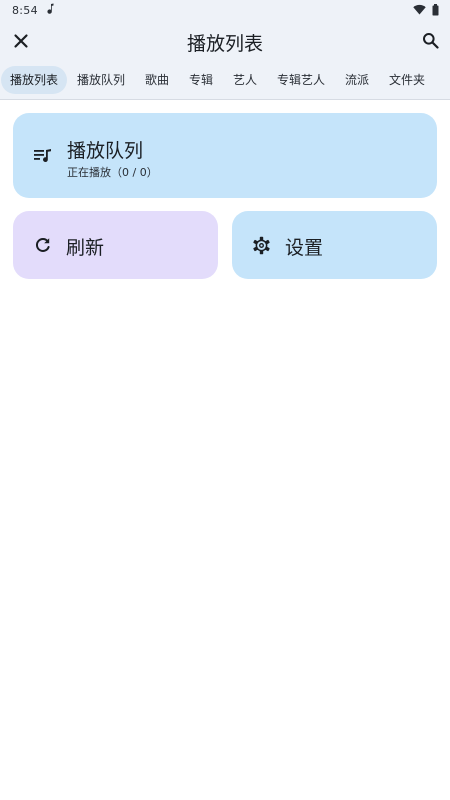  I want to click on status-time: 8:54, so click(25, 10).